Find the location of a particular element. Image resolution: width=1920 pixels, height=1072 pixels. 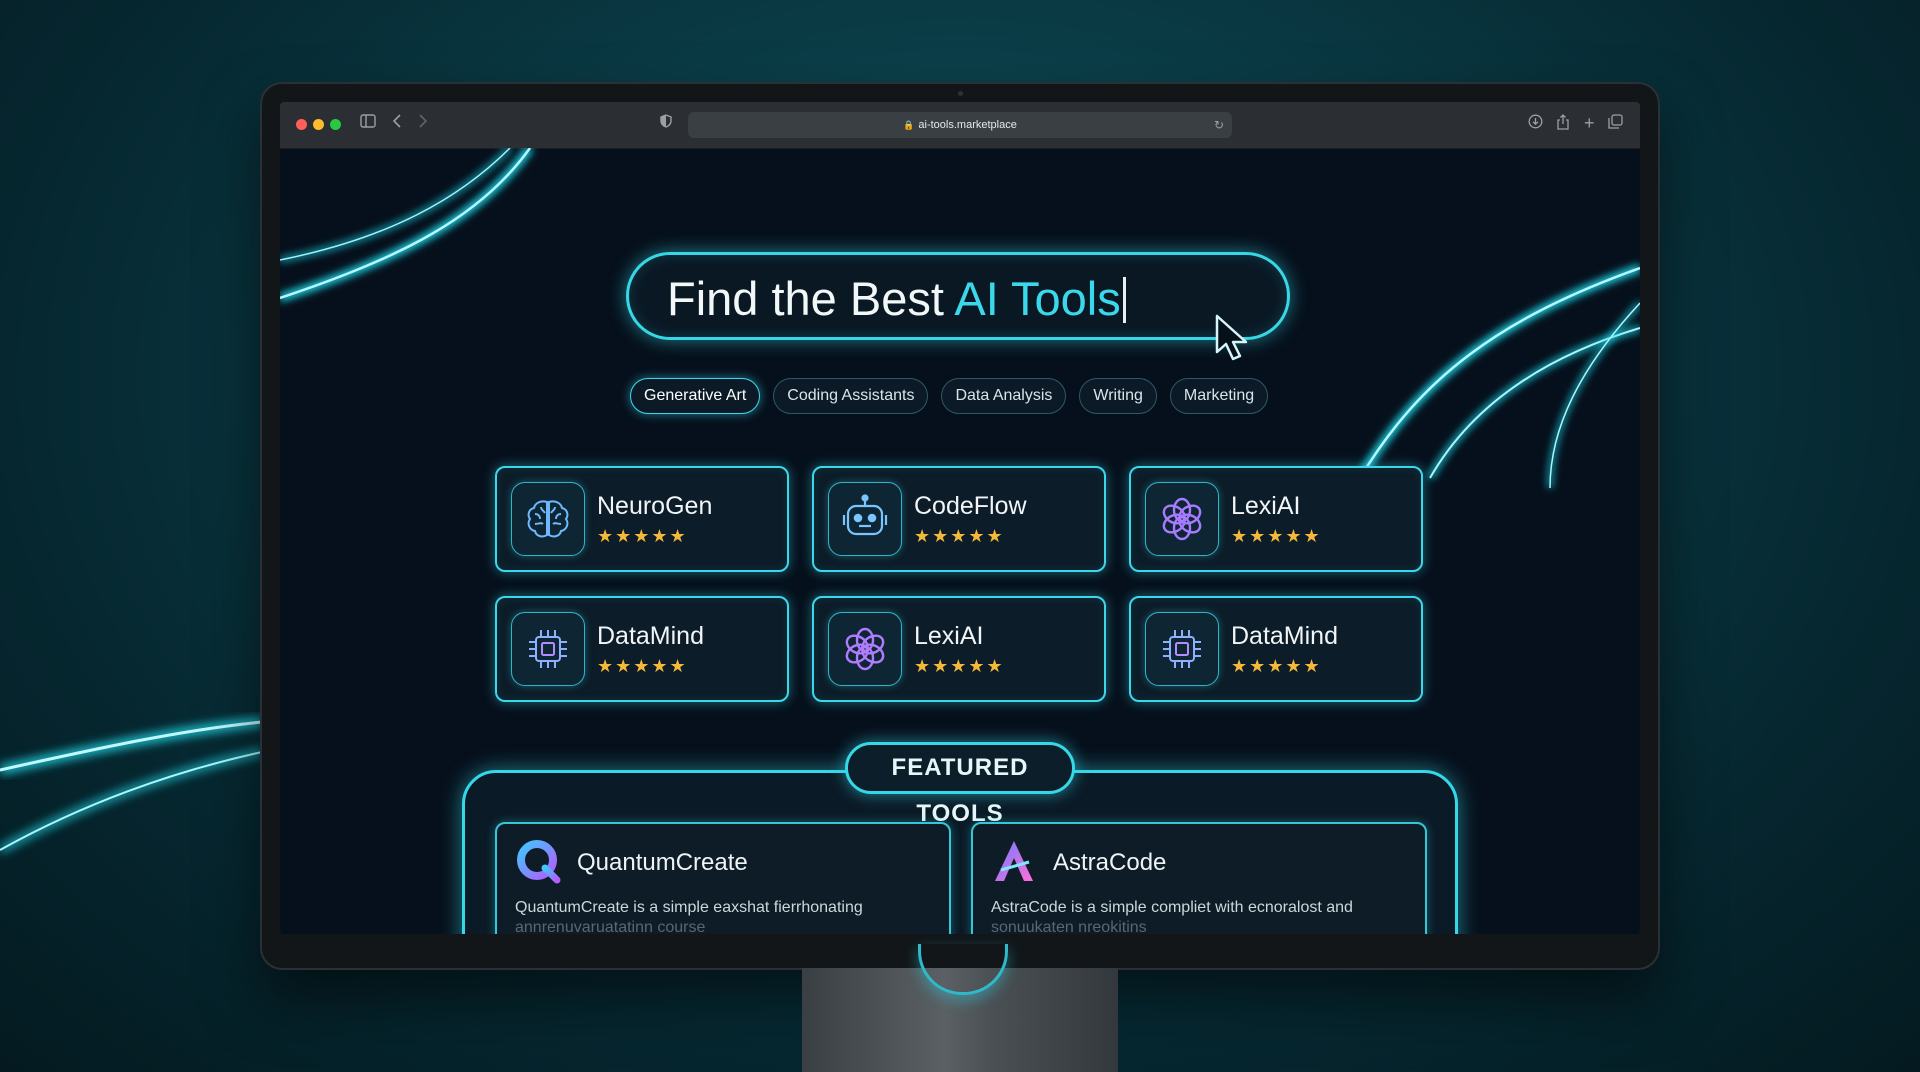

astra-logo-icon is located at coordinates (1014, 861).